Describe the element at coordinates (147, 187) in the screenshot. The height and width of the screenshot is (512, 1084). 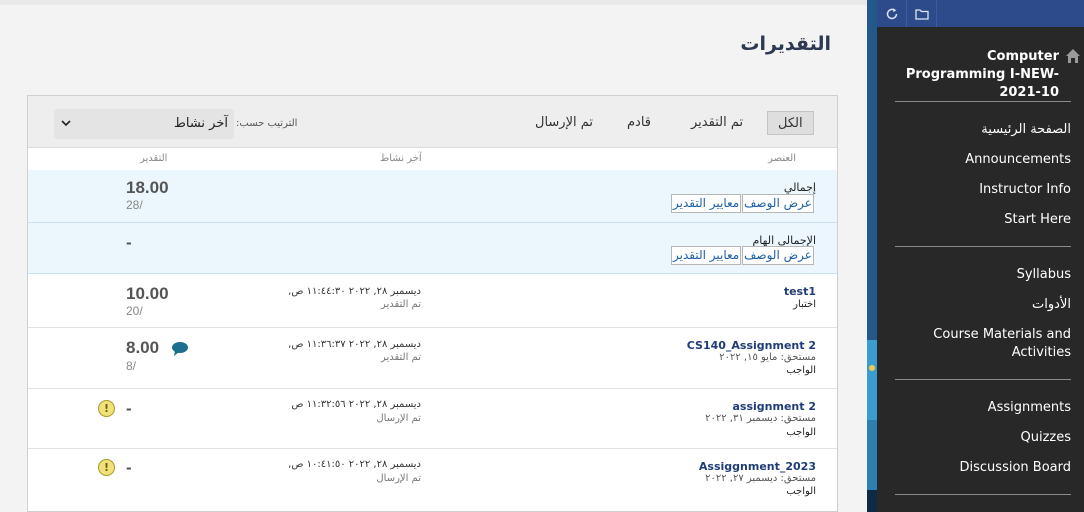
I see `grade-value: 18.00` at that location.